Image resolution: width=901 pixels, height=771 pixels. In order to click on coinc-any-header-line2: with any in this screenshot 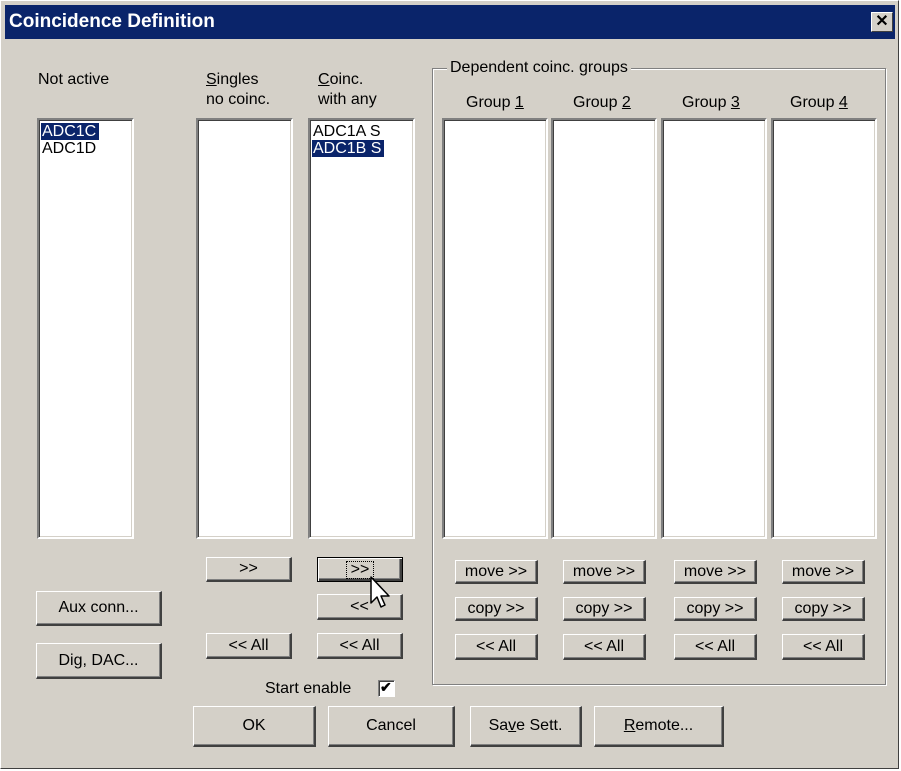, I will do `click(347, 99)`.